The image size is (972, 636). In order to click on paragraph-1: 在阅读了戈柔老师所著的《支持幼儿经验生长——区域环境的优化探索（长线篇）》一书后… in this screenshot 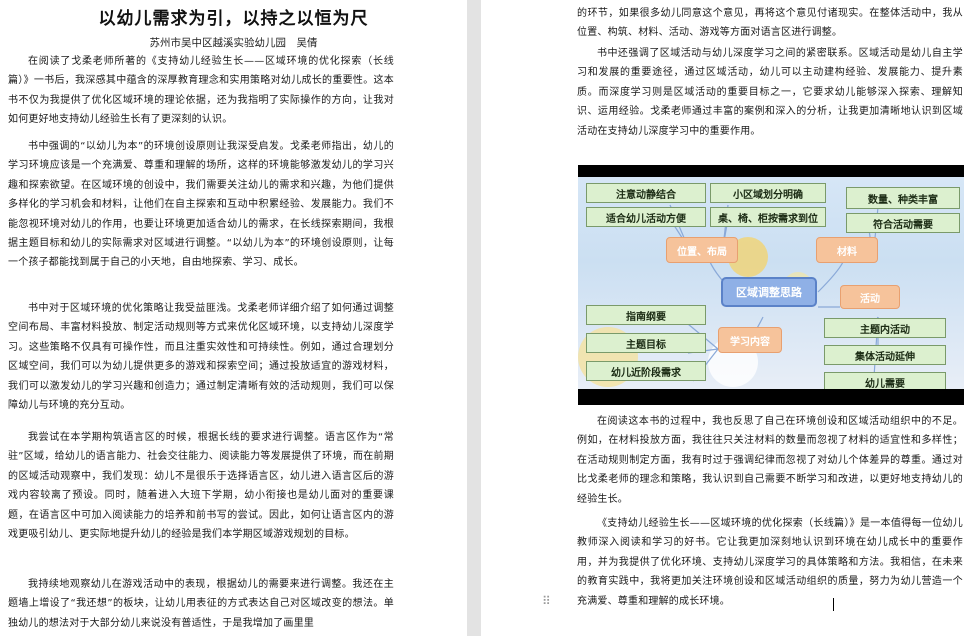, I will do `click(201, 91)`.